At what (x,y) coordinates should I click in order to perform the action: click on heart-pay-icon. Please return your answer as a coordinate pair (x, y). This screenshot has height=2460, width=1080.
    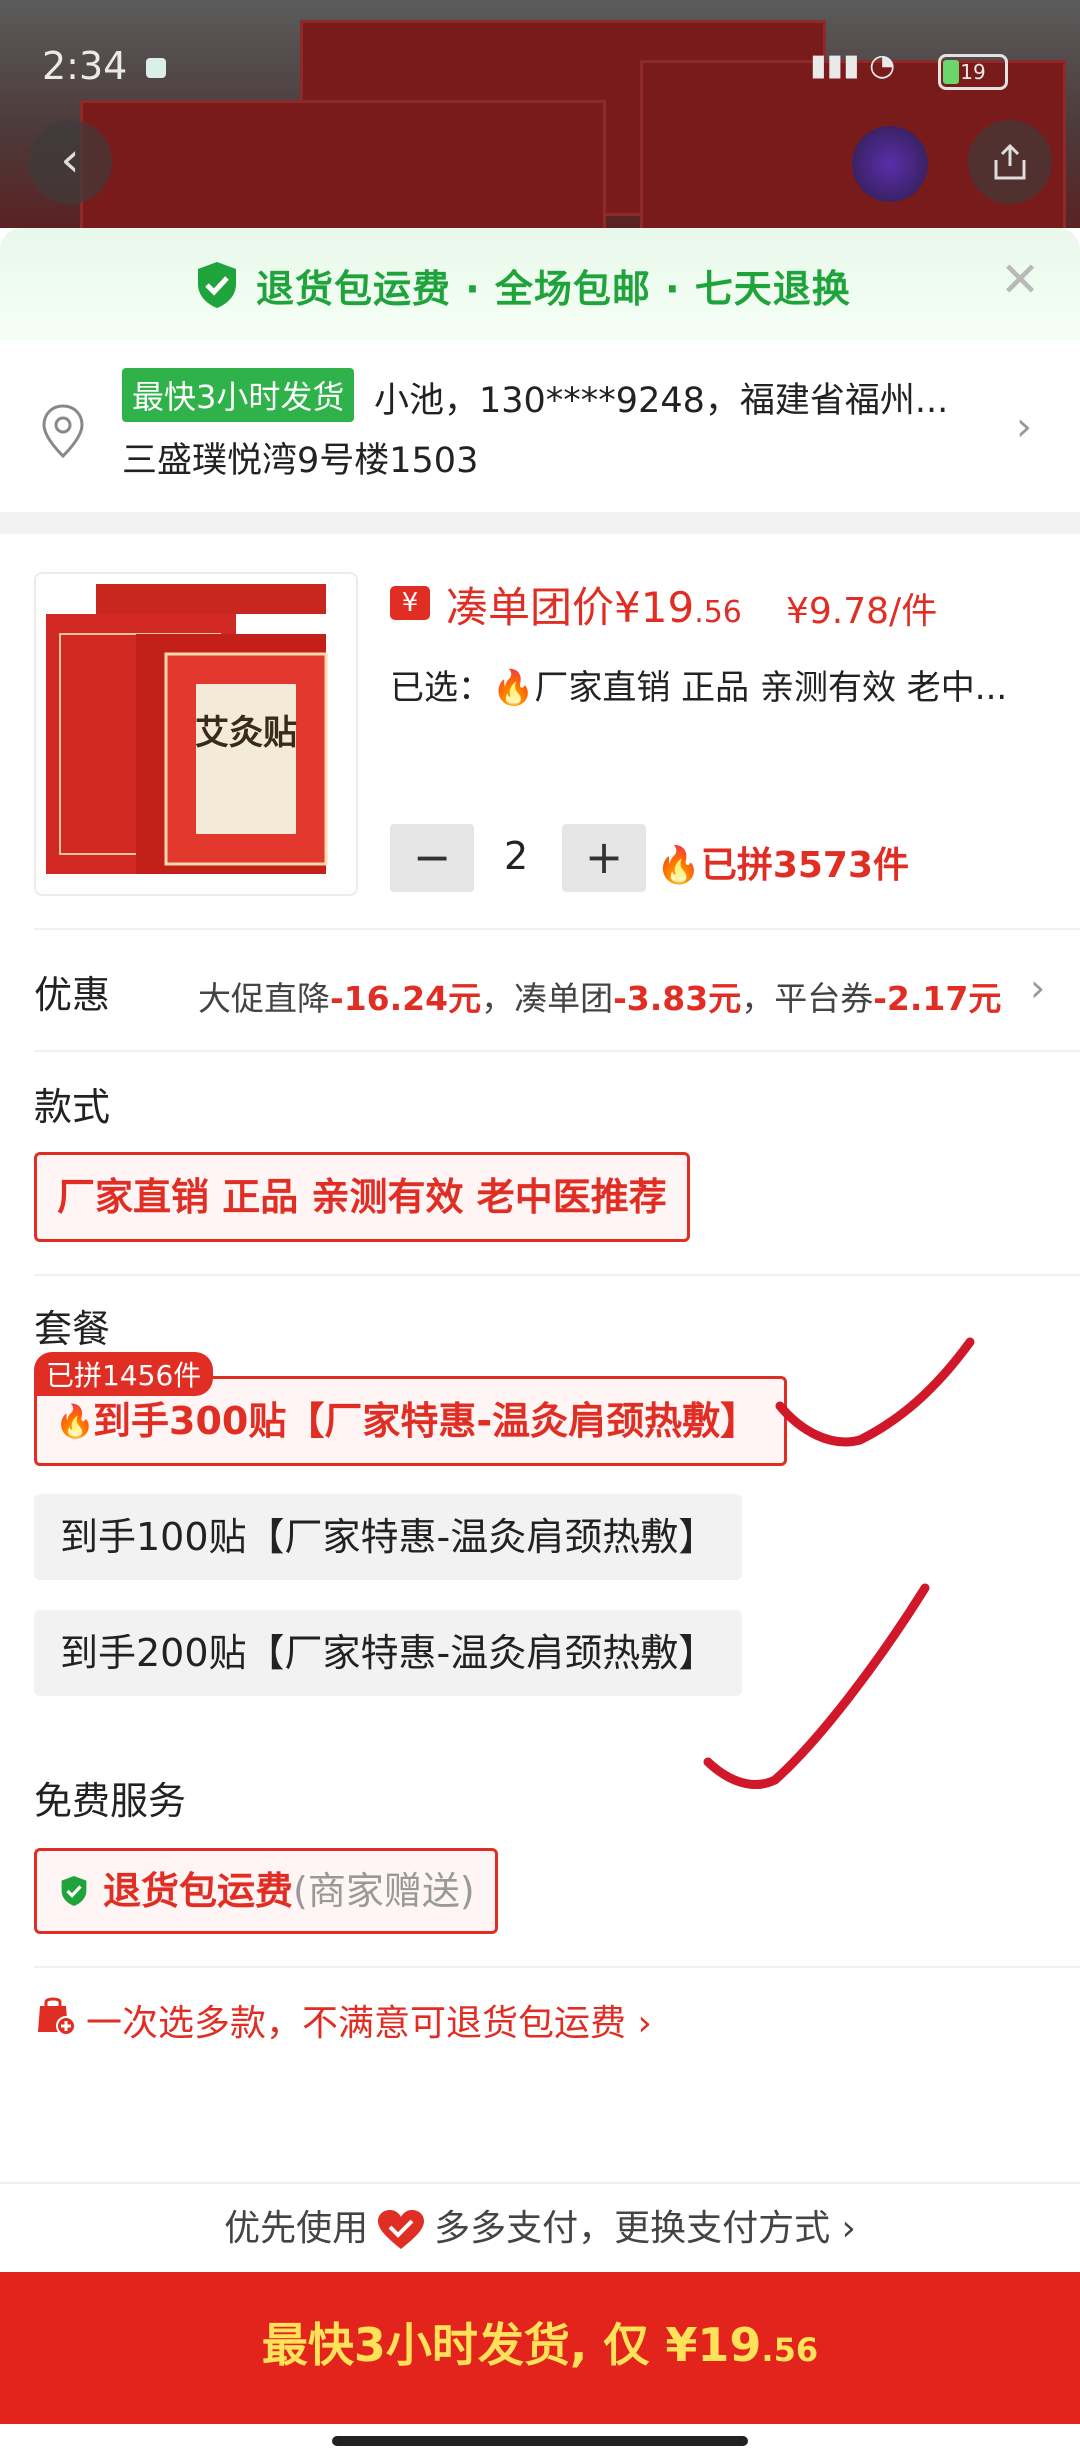
    Looking at the image, I should click on (401, 2229).